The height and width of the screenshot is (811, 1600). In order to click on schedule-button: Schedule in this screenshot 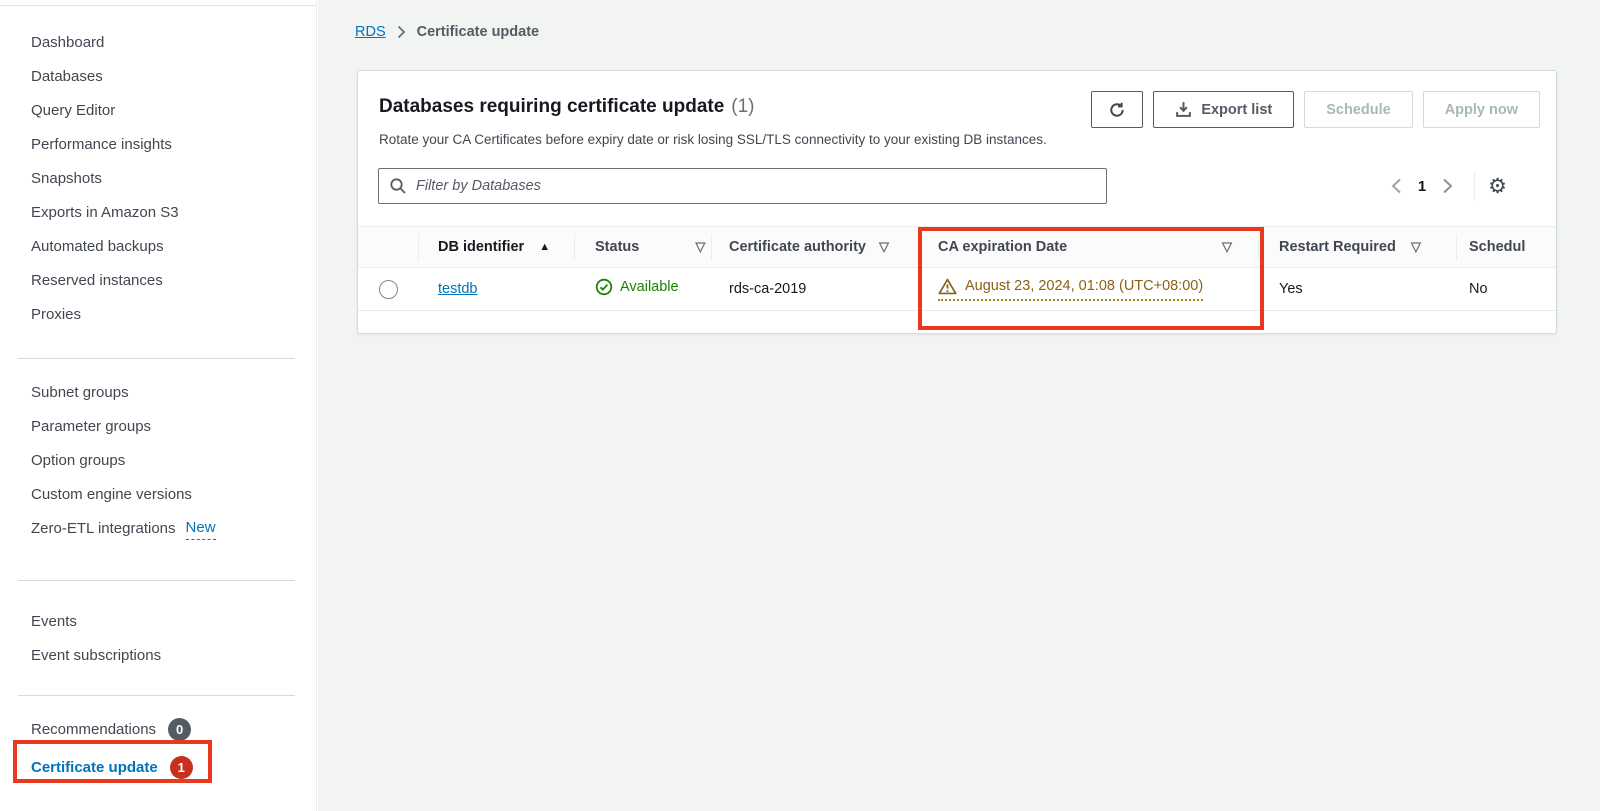, I will do `click(1358, 109)`.